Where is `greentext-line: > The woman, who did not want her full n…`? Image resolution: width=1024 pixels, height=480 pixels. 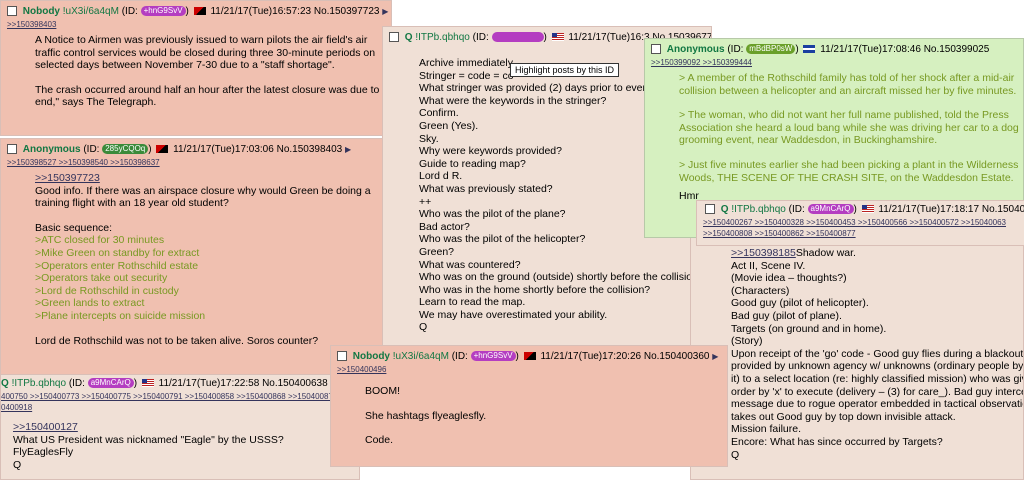 greentext-line: > The woman, who did not want her full n… is located at coordinates (844, 115).